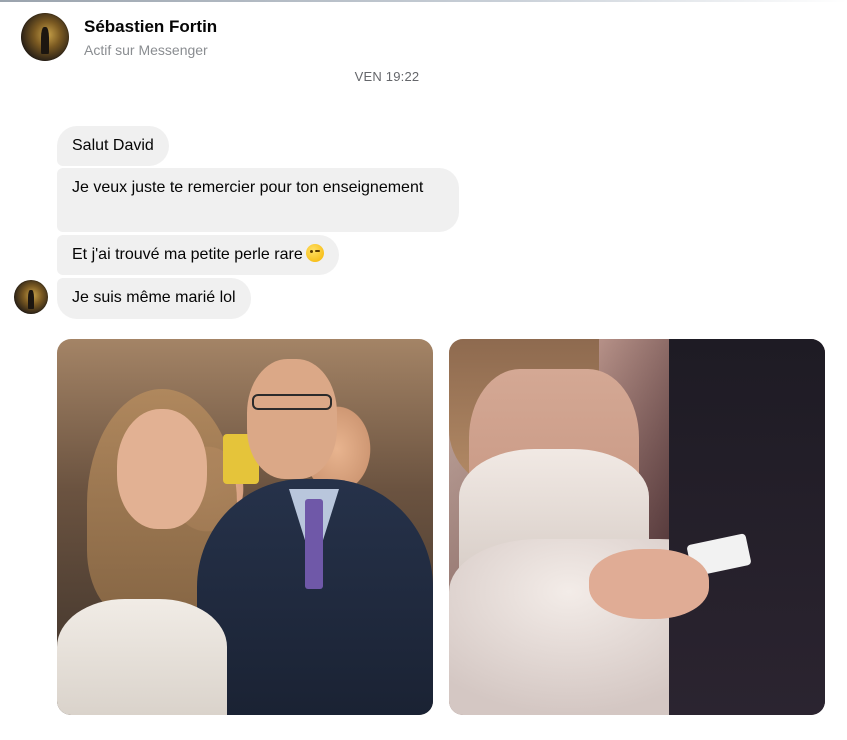 This screenshot has width=847, height=740. I want to click on sender-avatar, so click(31, 297).